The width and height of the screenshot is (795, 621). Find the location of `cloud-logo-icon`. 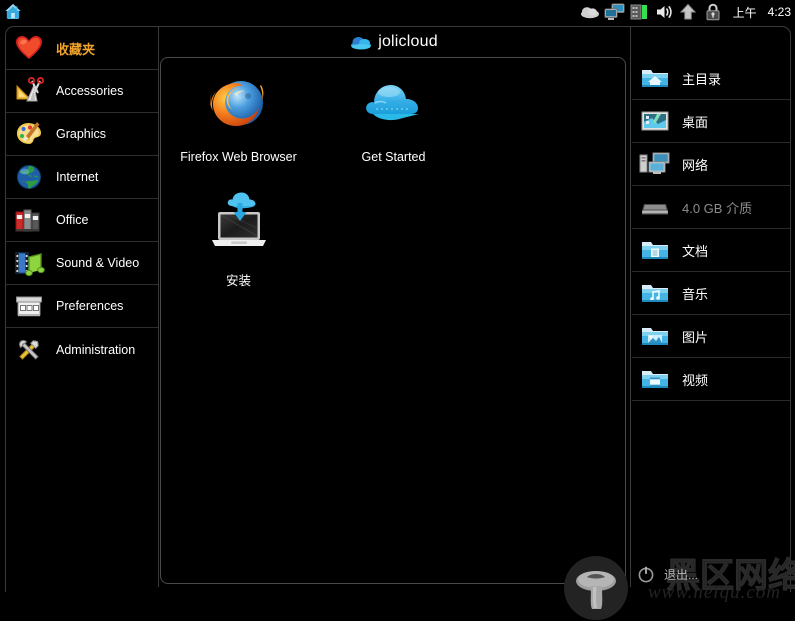

cloud-logo-icon is located at coordinates (361, 42).